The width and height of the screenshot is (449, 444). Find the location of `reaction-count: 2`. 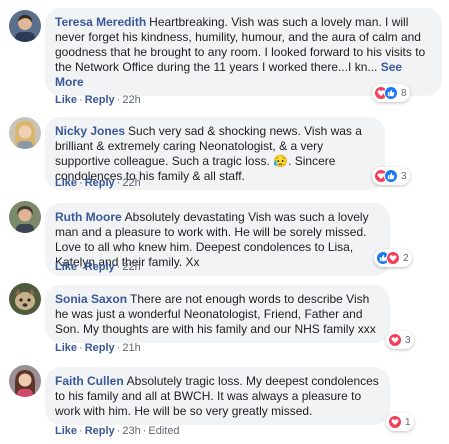

reaction-count: 2 is located at coordinates (406, 258).